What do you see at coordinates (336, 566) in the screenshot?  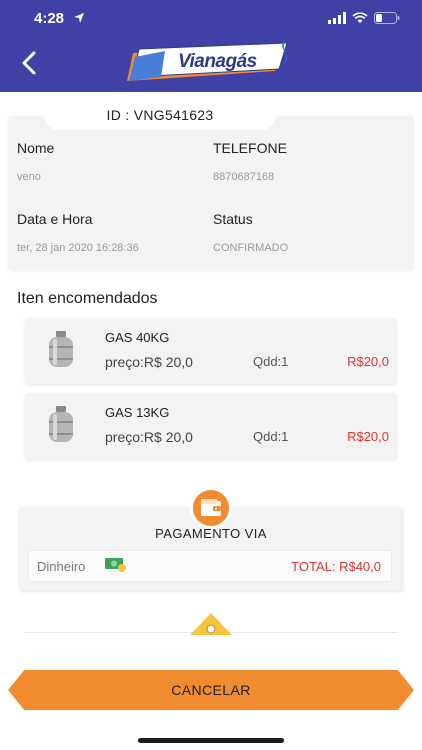 I see `payment-total: TOTAL: R$40,0` at bounding box center [336, 566].